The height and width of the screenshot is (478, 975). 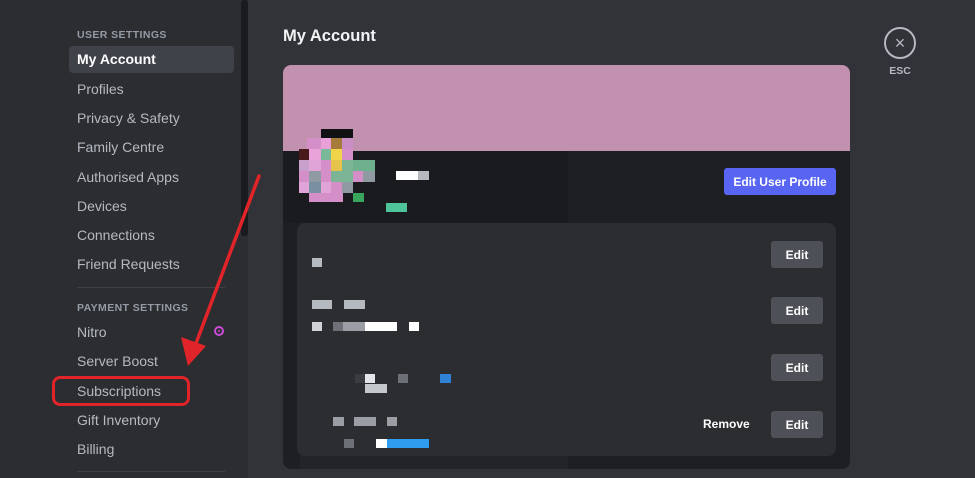 I want to click on sidebar-item-profiles: Profiles, so click(x=151, y=89).